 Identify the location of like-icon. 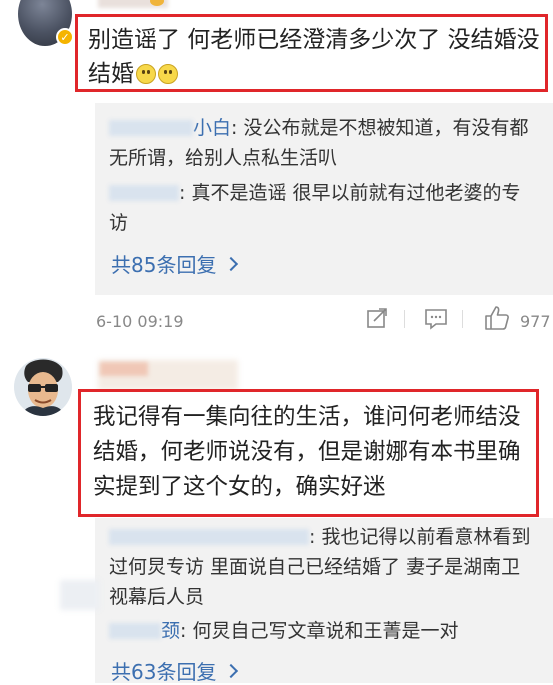
(497, 318).